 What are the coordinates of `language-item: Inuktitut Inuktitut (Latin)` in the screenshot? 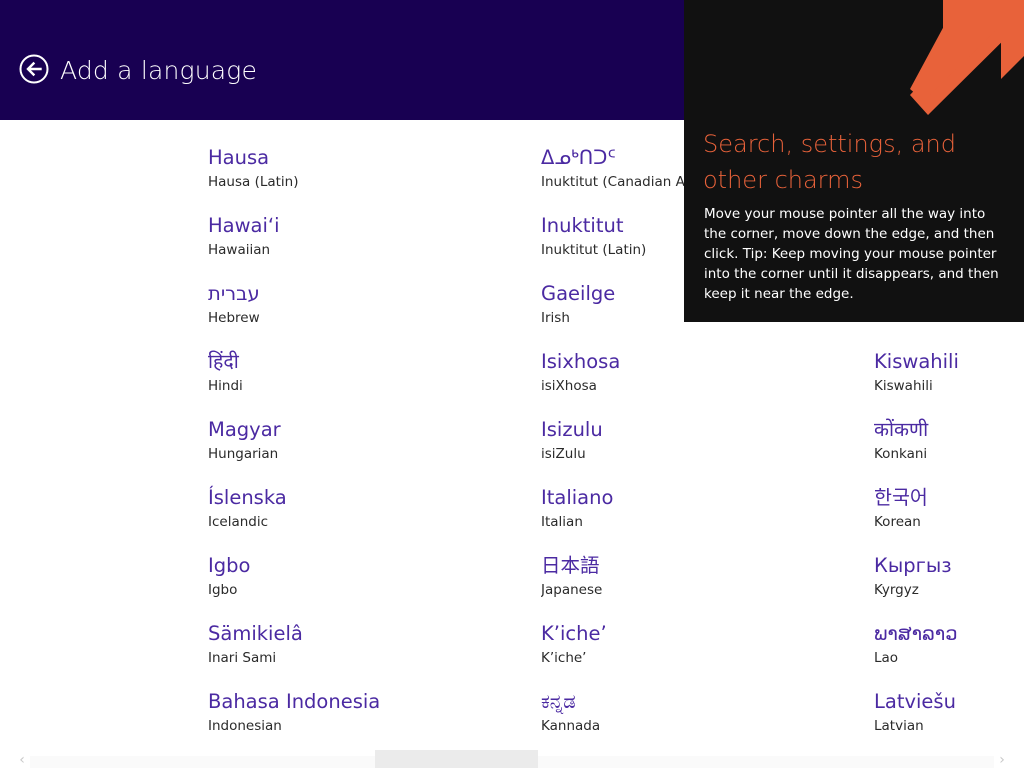 It's located at (612, 246).